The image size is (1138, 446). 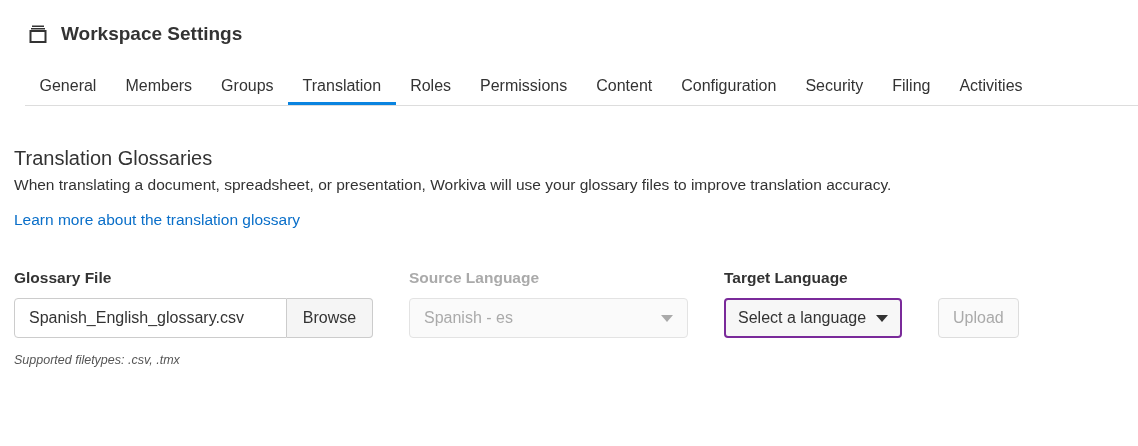 I want to click on tab: Groups, so click(x=247, y=90).